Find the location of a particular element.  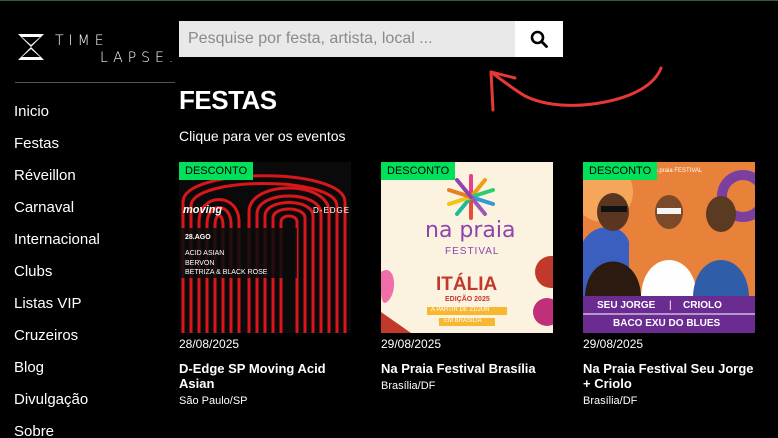

sidebar-item-inicio: Inicio is located at coordinates (57, 116).